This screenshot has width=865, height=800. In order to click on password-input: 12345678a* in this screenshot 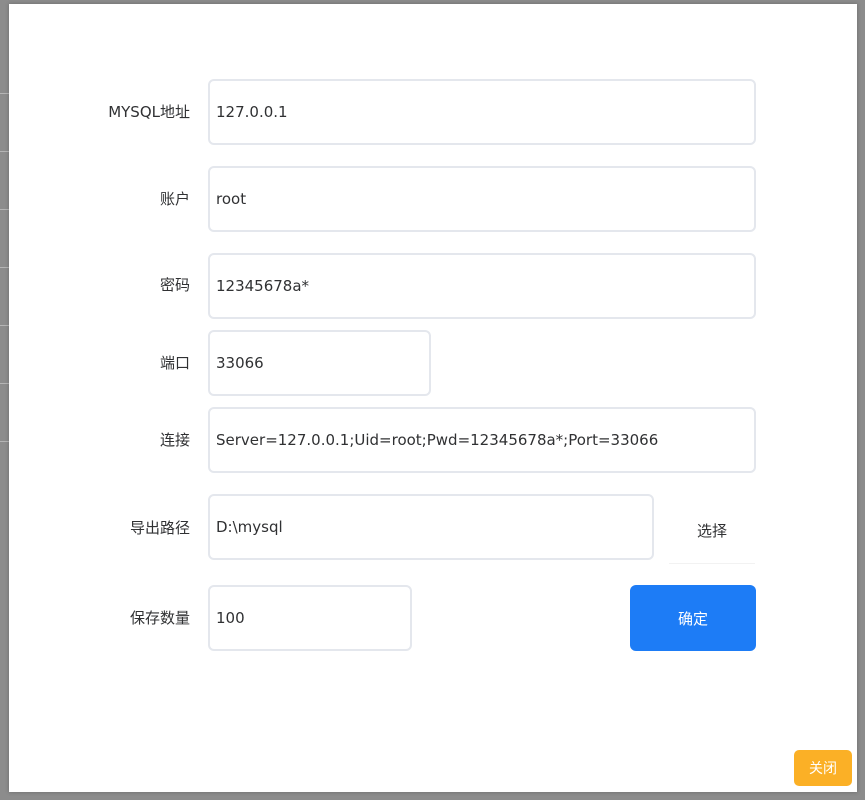, I will do `click(482, 286)`.